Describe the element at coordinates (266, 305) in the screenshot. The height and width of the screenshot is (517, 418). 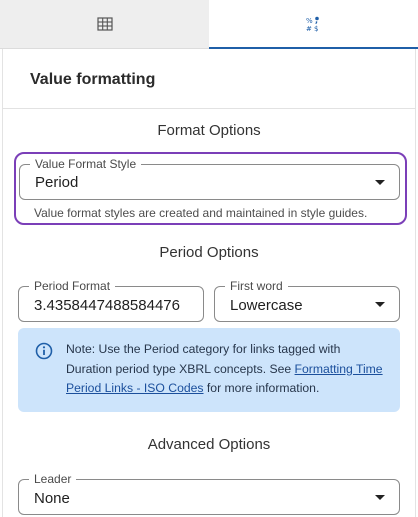
I see `first-word-value: Lowercase` at that location.